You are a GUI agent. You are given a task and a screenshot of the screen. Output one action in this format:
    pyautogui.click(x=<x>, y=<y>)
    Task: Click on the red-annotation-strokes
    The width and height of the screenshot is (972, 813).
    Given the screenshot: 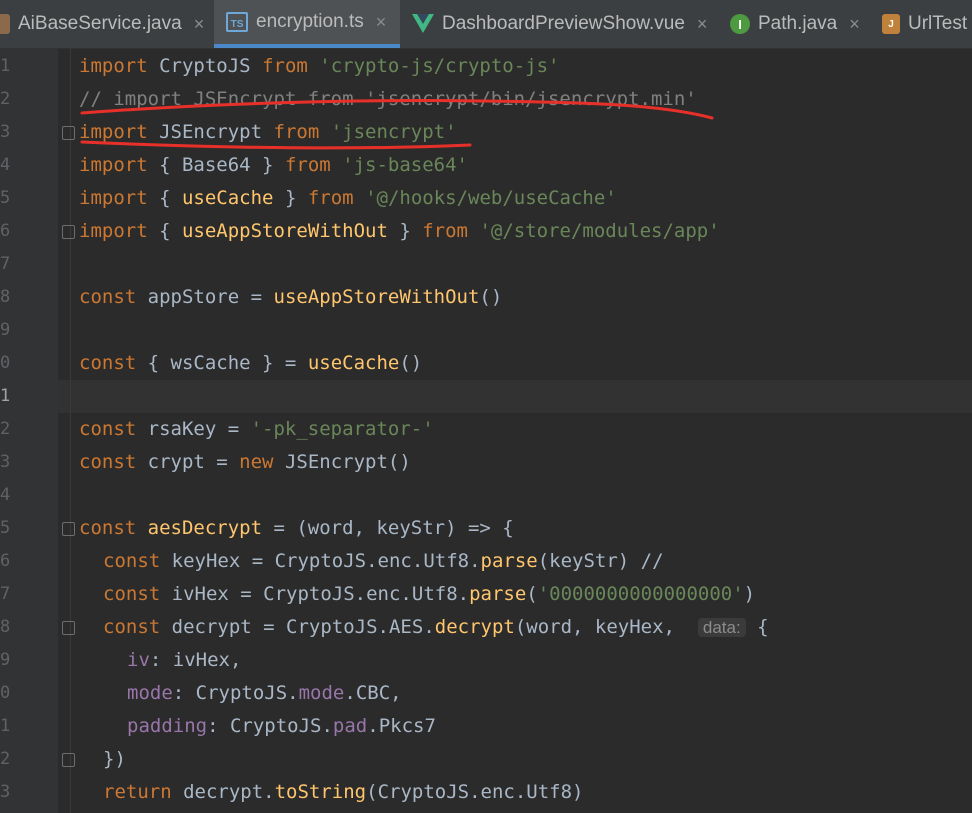 What is the action you would take?
    pyautogui.click(x=397, y=124)
    